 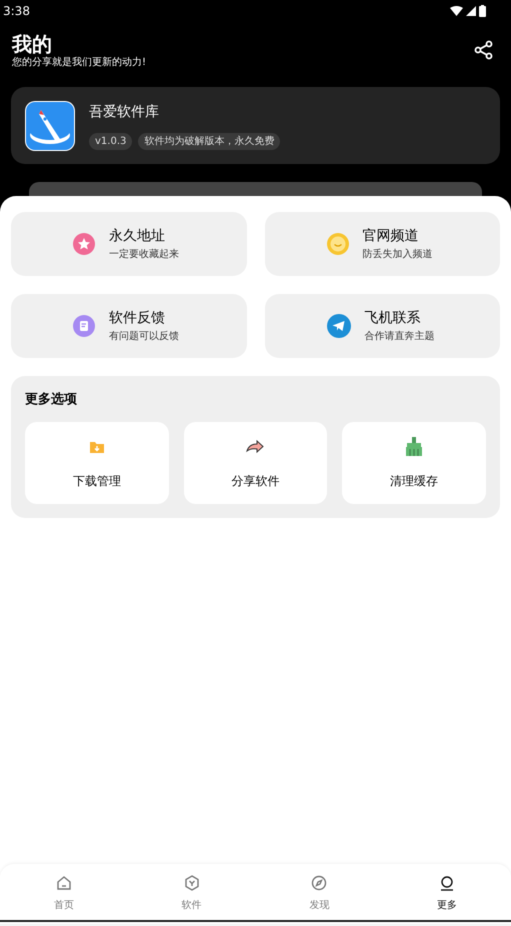 What do you see at coordinates (50, 125) in the screenshot?
I see `app-logo-icon` at bounding box center [50, 125].